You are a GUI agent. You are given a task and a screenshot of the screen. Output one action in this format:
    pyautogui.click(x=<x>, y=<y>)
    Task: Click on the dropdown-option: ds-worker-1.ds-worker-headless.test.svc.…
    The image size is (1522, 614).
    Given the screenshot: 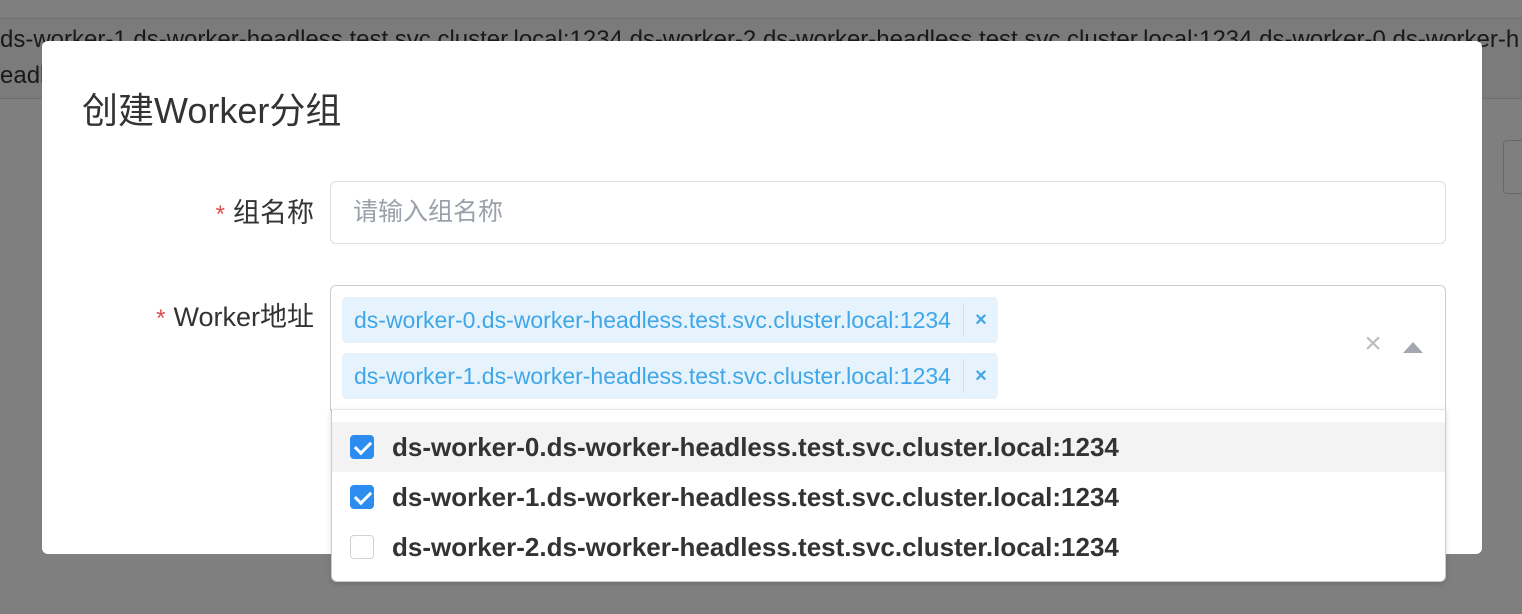 What is the action you would take?
    pyautogui.click(x=888, y=497)
    